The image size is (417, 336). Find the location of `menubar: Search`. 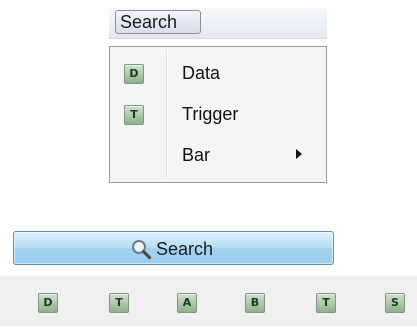

menubar: Search is located at coordinates (218, 23).